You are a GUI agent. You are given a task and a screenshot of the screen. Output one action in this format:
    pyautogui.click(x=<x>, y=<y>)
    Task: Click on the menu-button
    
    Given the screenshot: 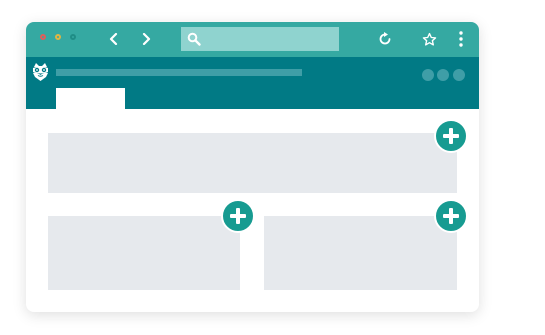 What is the action you would take?
    pyautogui.click(x=461, y=39)
    